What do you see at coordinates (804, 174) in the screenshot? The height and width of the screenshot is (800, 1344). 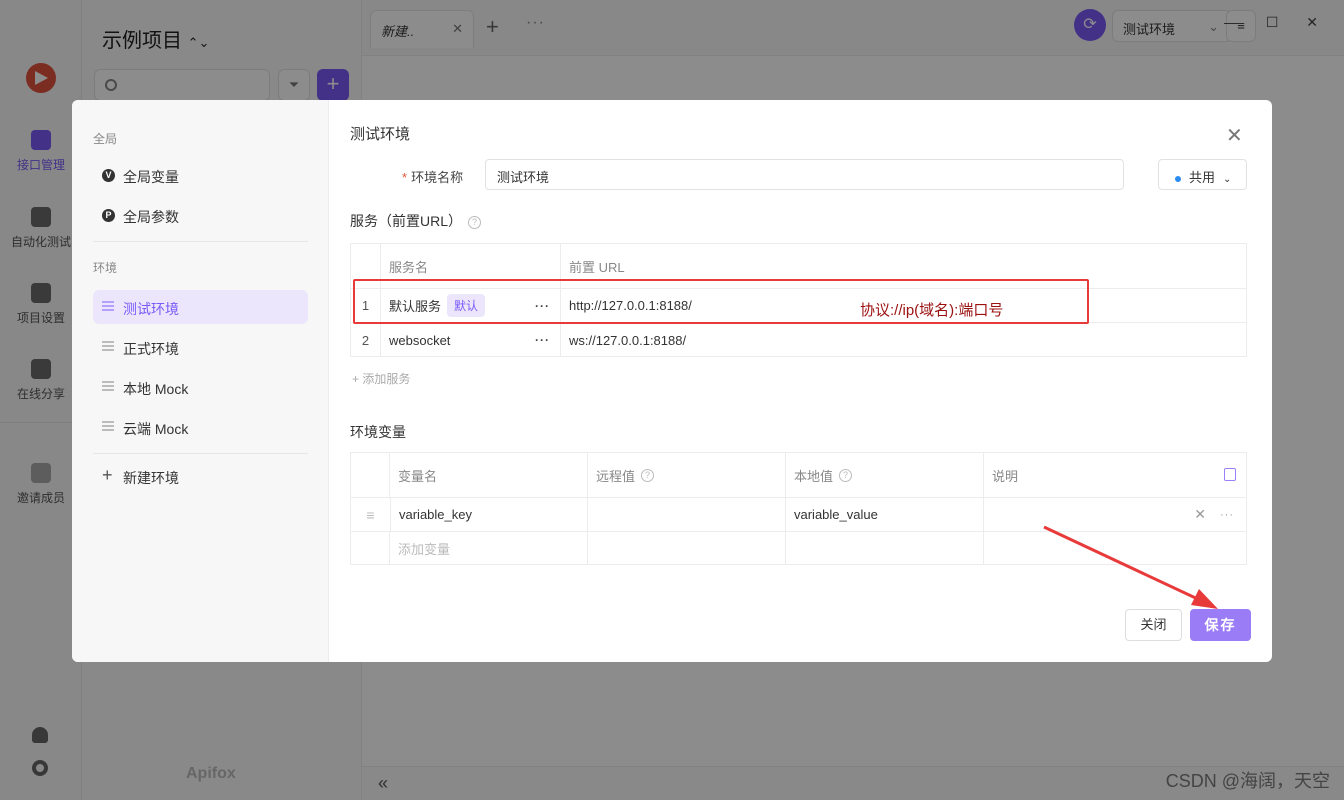 I see `env-name-field: 测试环境` at bounding box center [804, 174].